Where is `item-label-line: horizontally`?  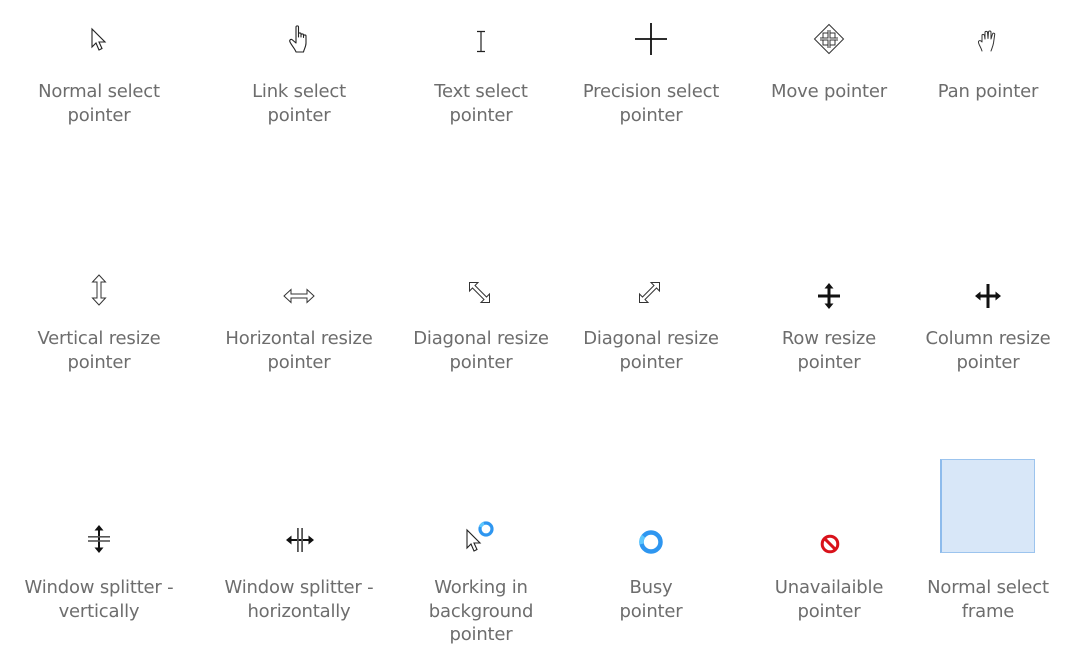
item-label-line: horizontally is located at coordinates (299, 611).